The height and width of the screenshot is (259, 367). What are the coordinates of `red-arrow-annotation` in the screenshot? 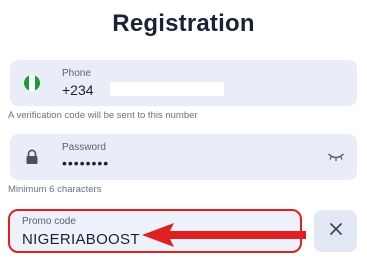 It's located at (224, 235).